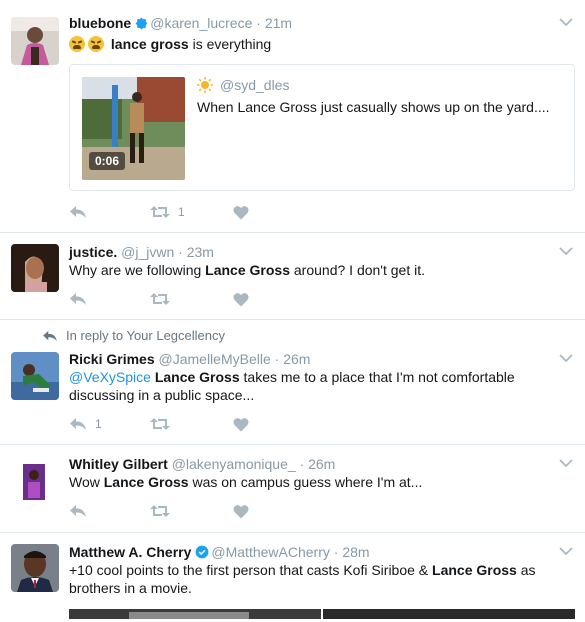 The height and width of the screenshot is (622, 585). I want to click on display-name: Whitley Gilbert, so click(118, 464).